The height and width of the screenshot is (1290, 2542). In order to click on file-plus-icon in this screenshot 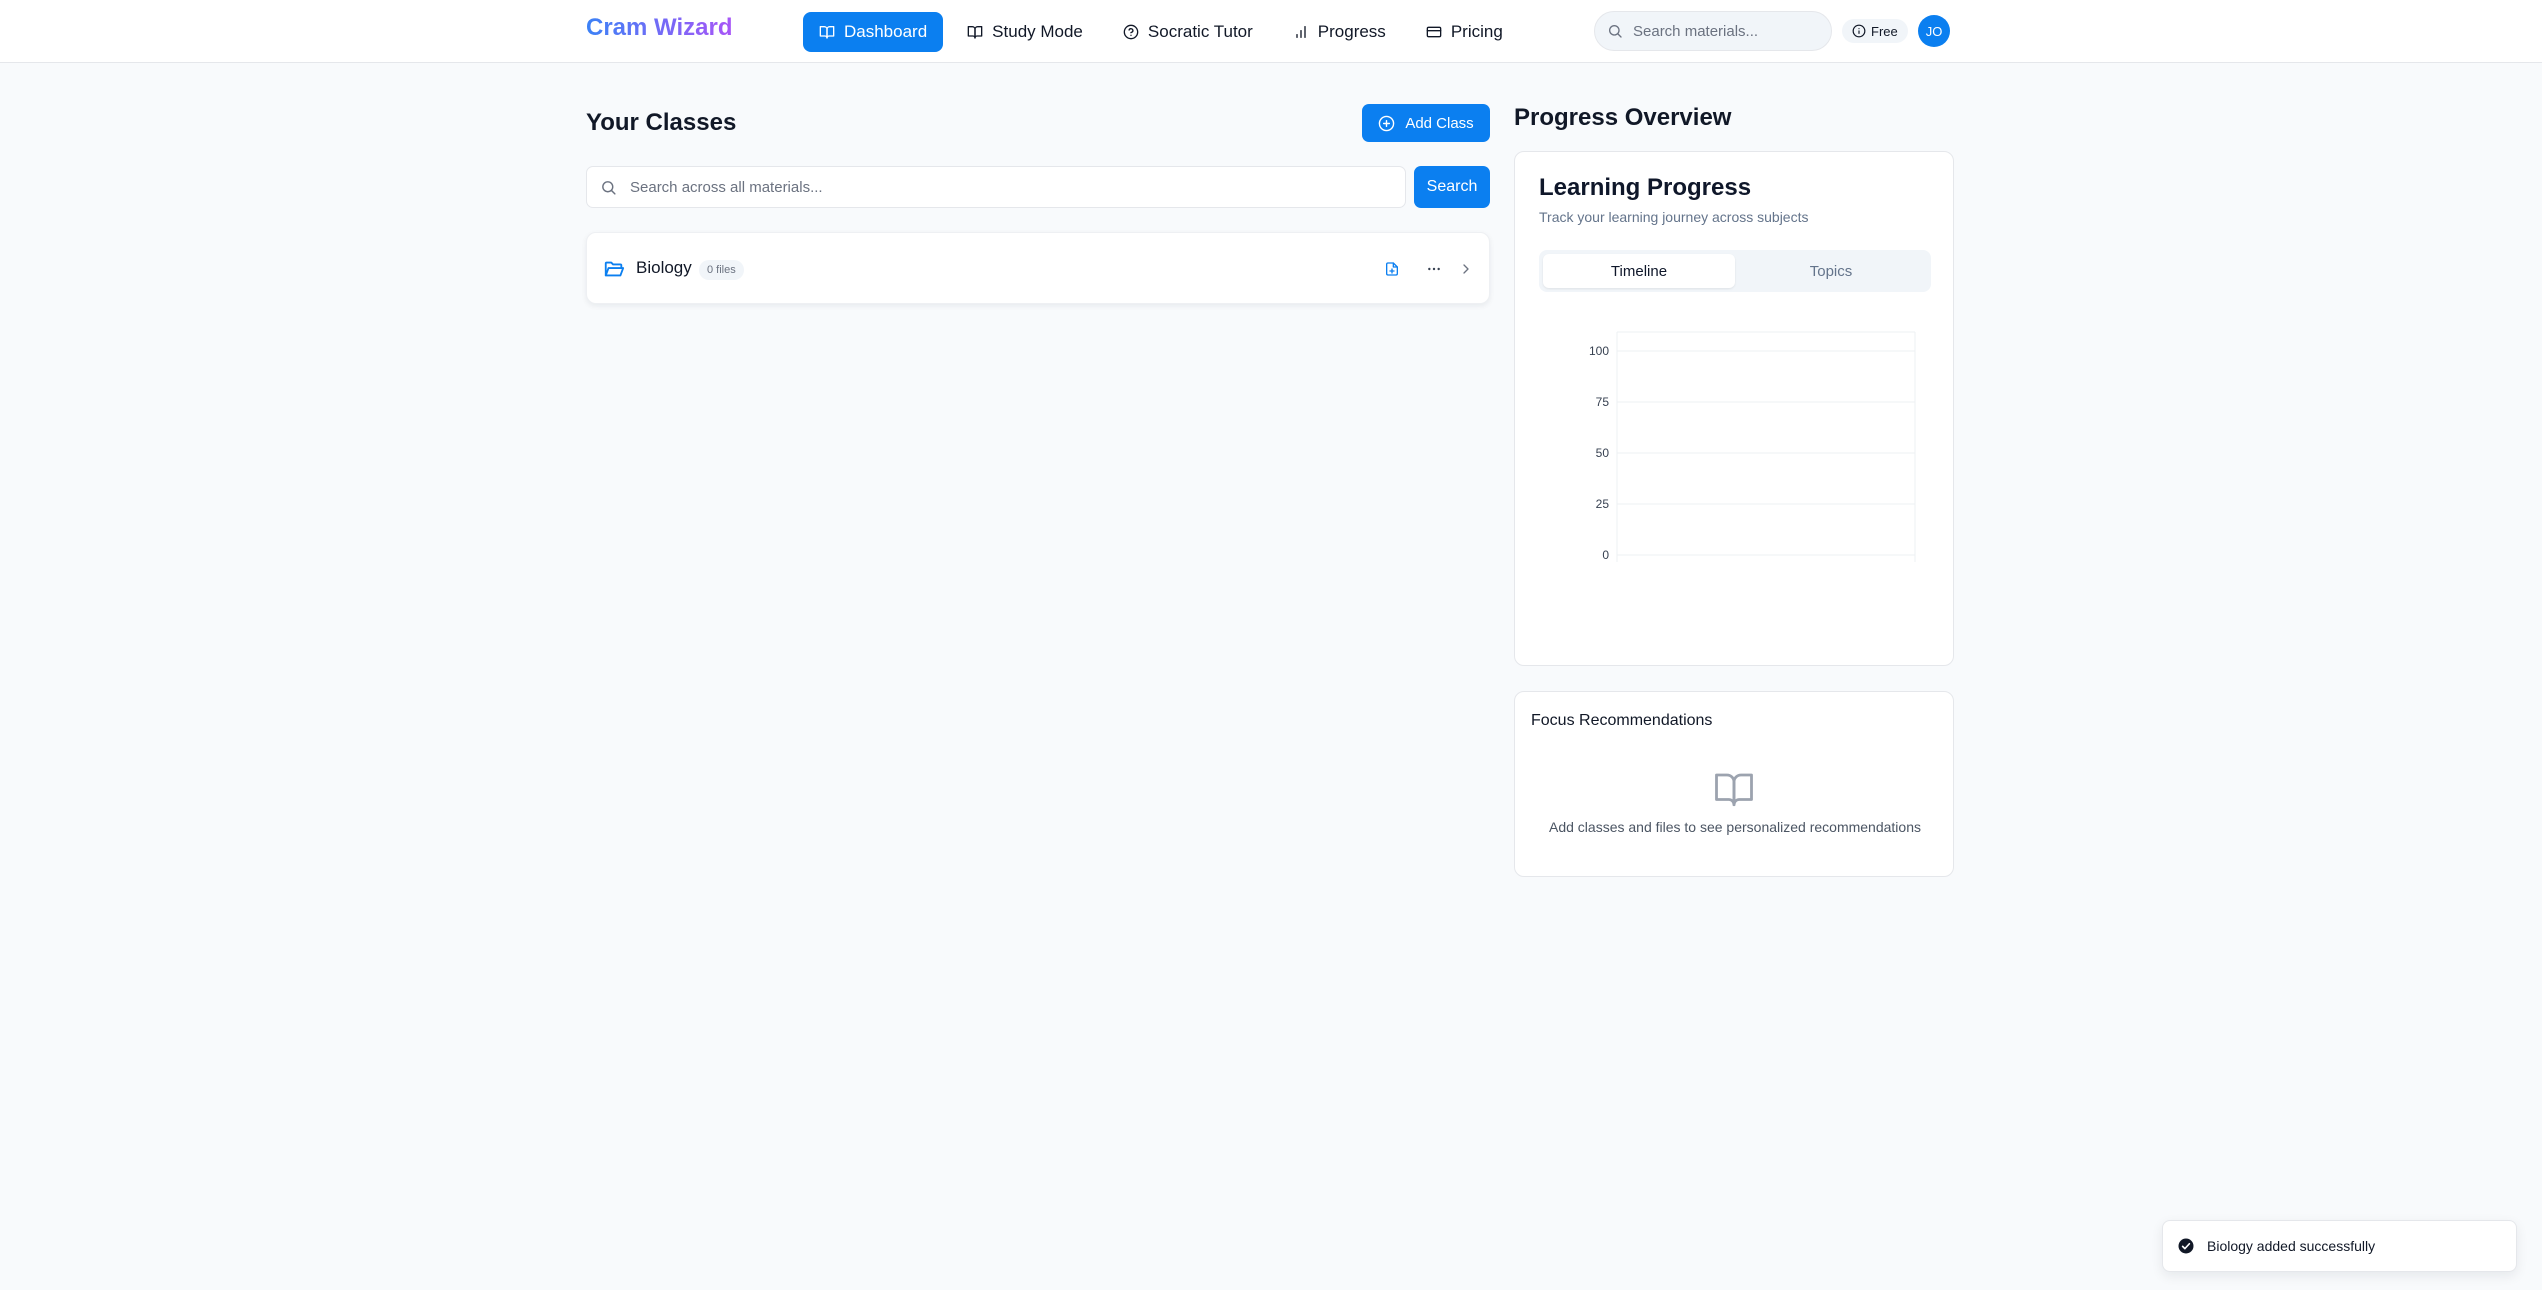, I will do `click(1392, 269)`.